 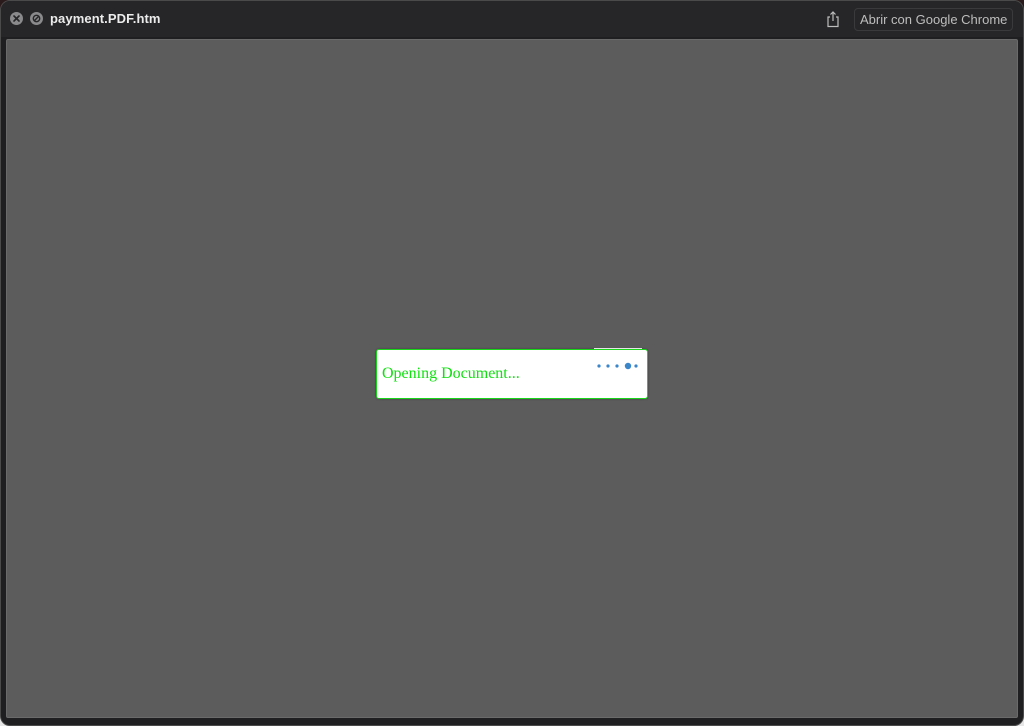 I want to click on open-with-chrome-button: Abrir con Google Chrome, so click(x=934, y=19).